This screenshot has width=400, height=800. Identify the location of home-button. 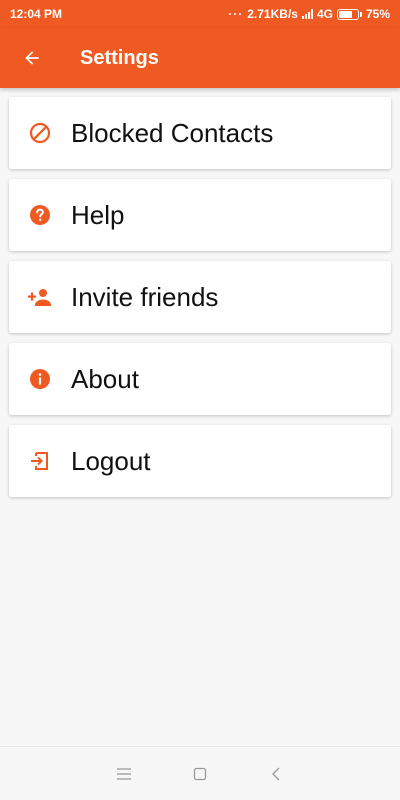
(200, 774).